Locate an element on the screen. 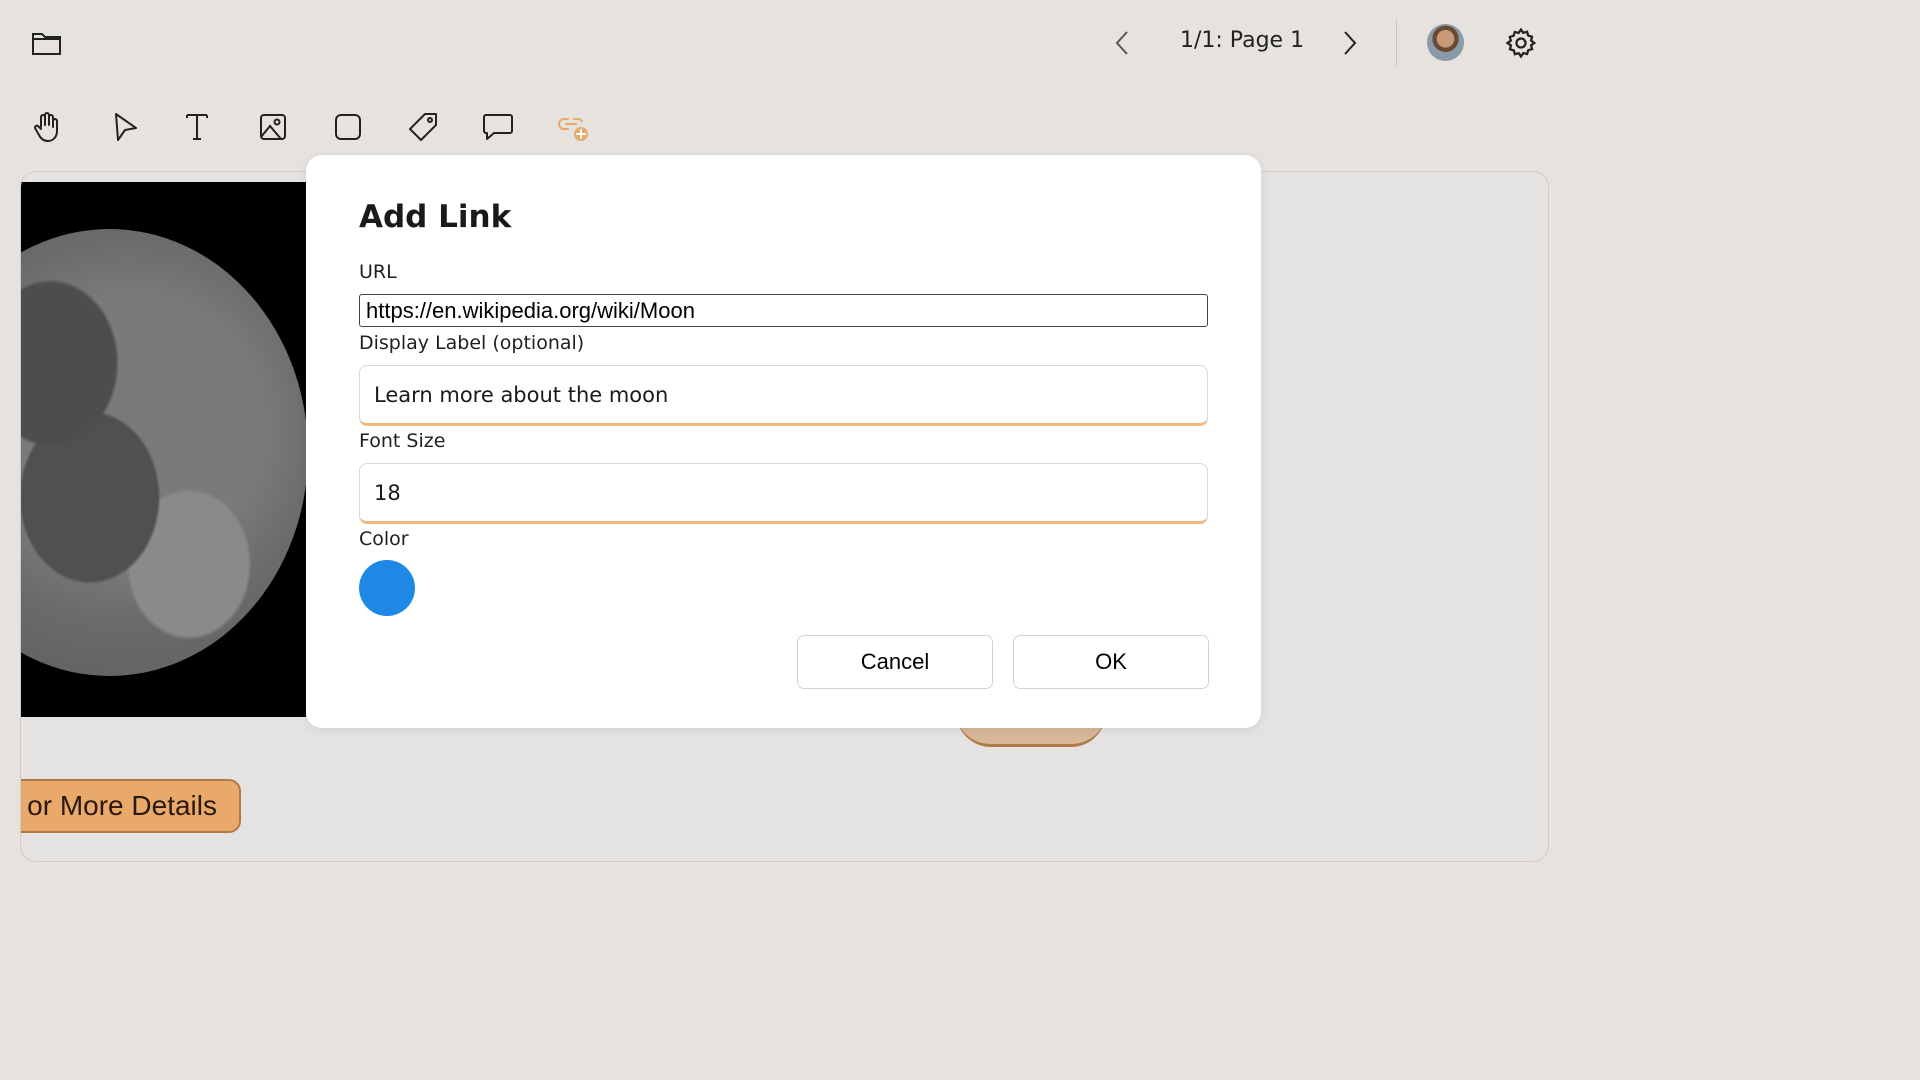 The height and width of the screenshot is (1080, 1920). display-label-input is located at coordinates (783, 395).